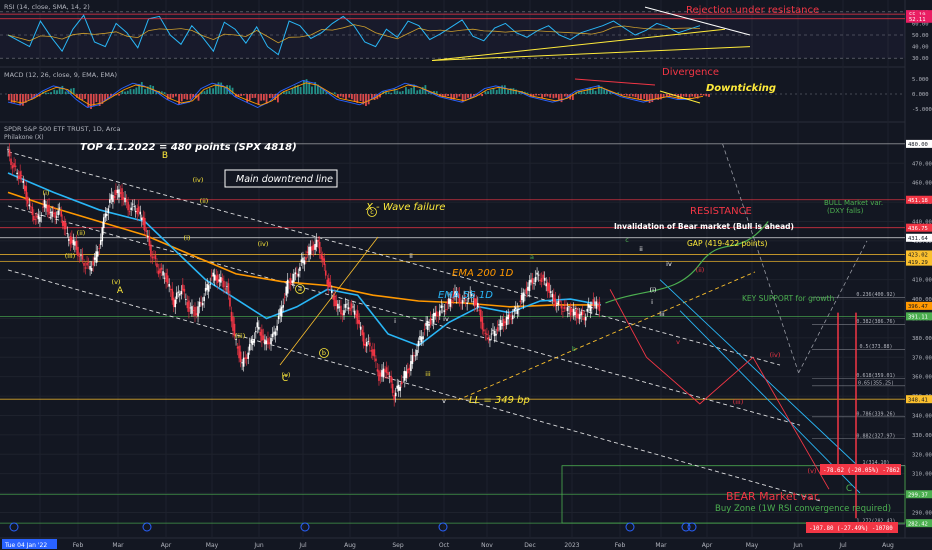 This screenshot has height=550, width=932. I want to click on rsi-legend: RSI (14, close, SMA, 14, 2), so click(47, 7).